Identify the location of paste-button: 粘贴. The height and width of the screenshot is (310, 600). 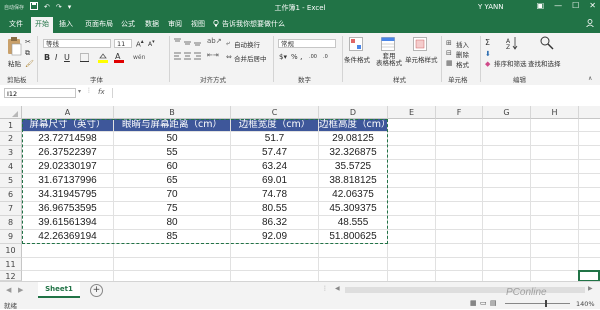
(14, 63).